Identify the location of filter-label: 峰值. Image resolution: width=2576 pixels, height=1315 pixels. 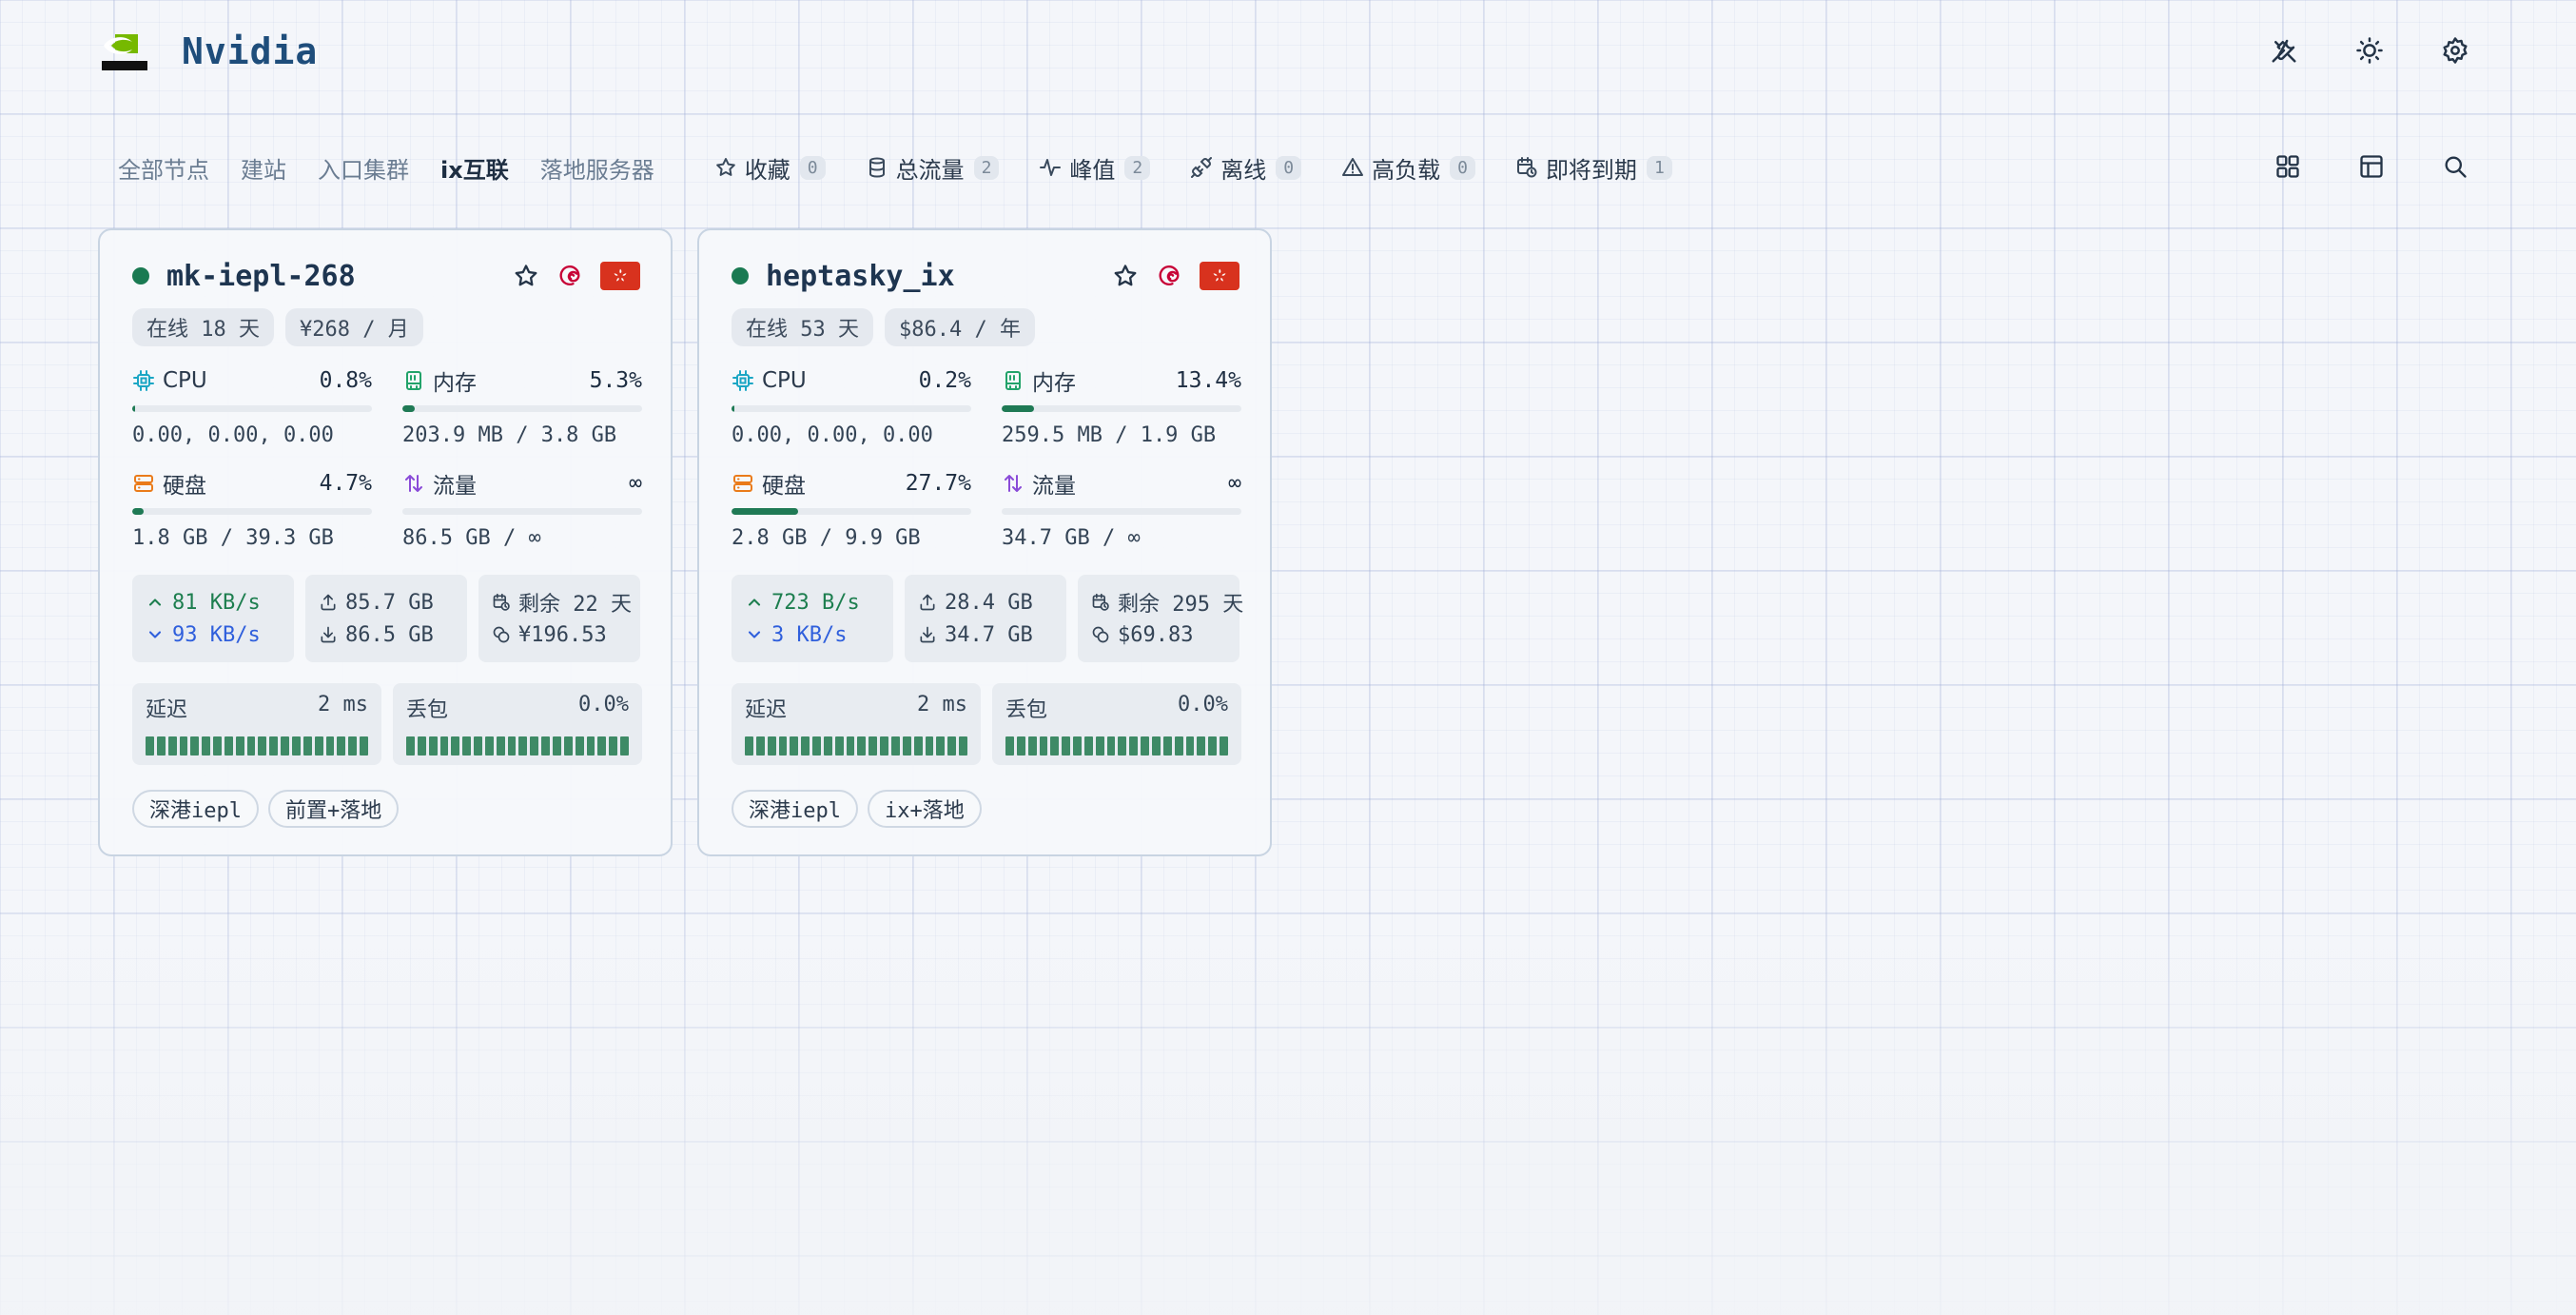
(1092, 170).